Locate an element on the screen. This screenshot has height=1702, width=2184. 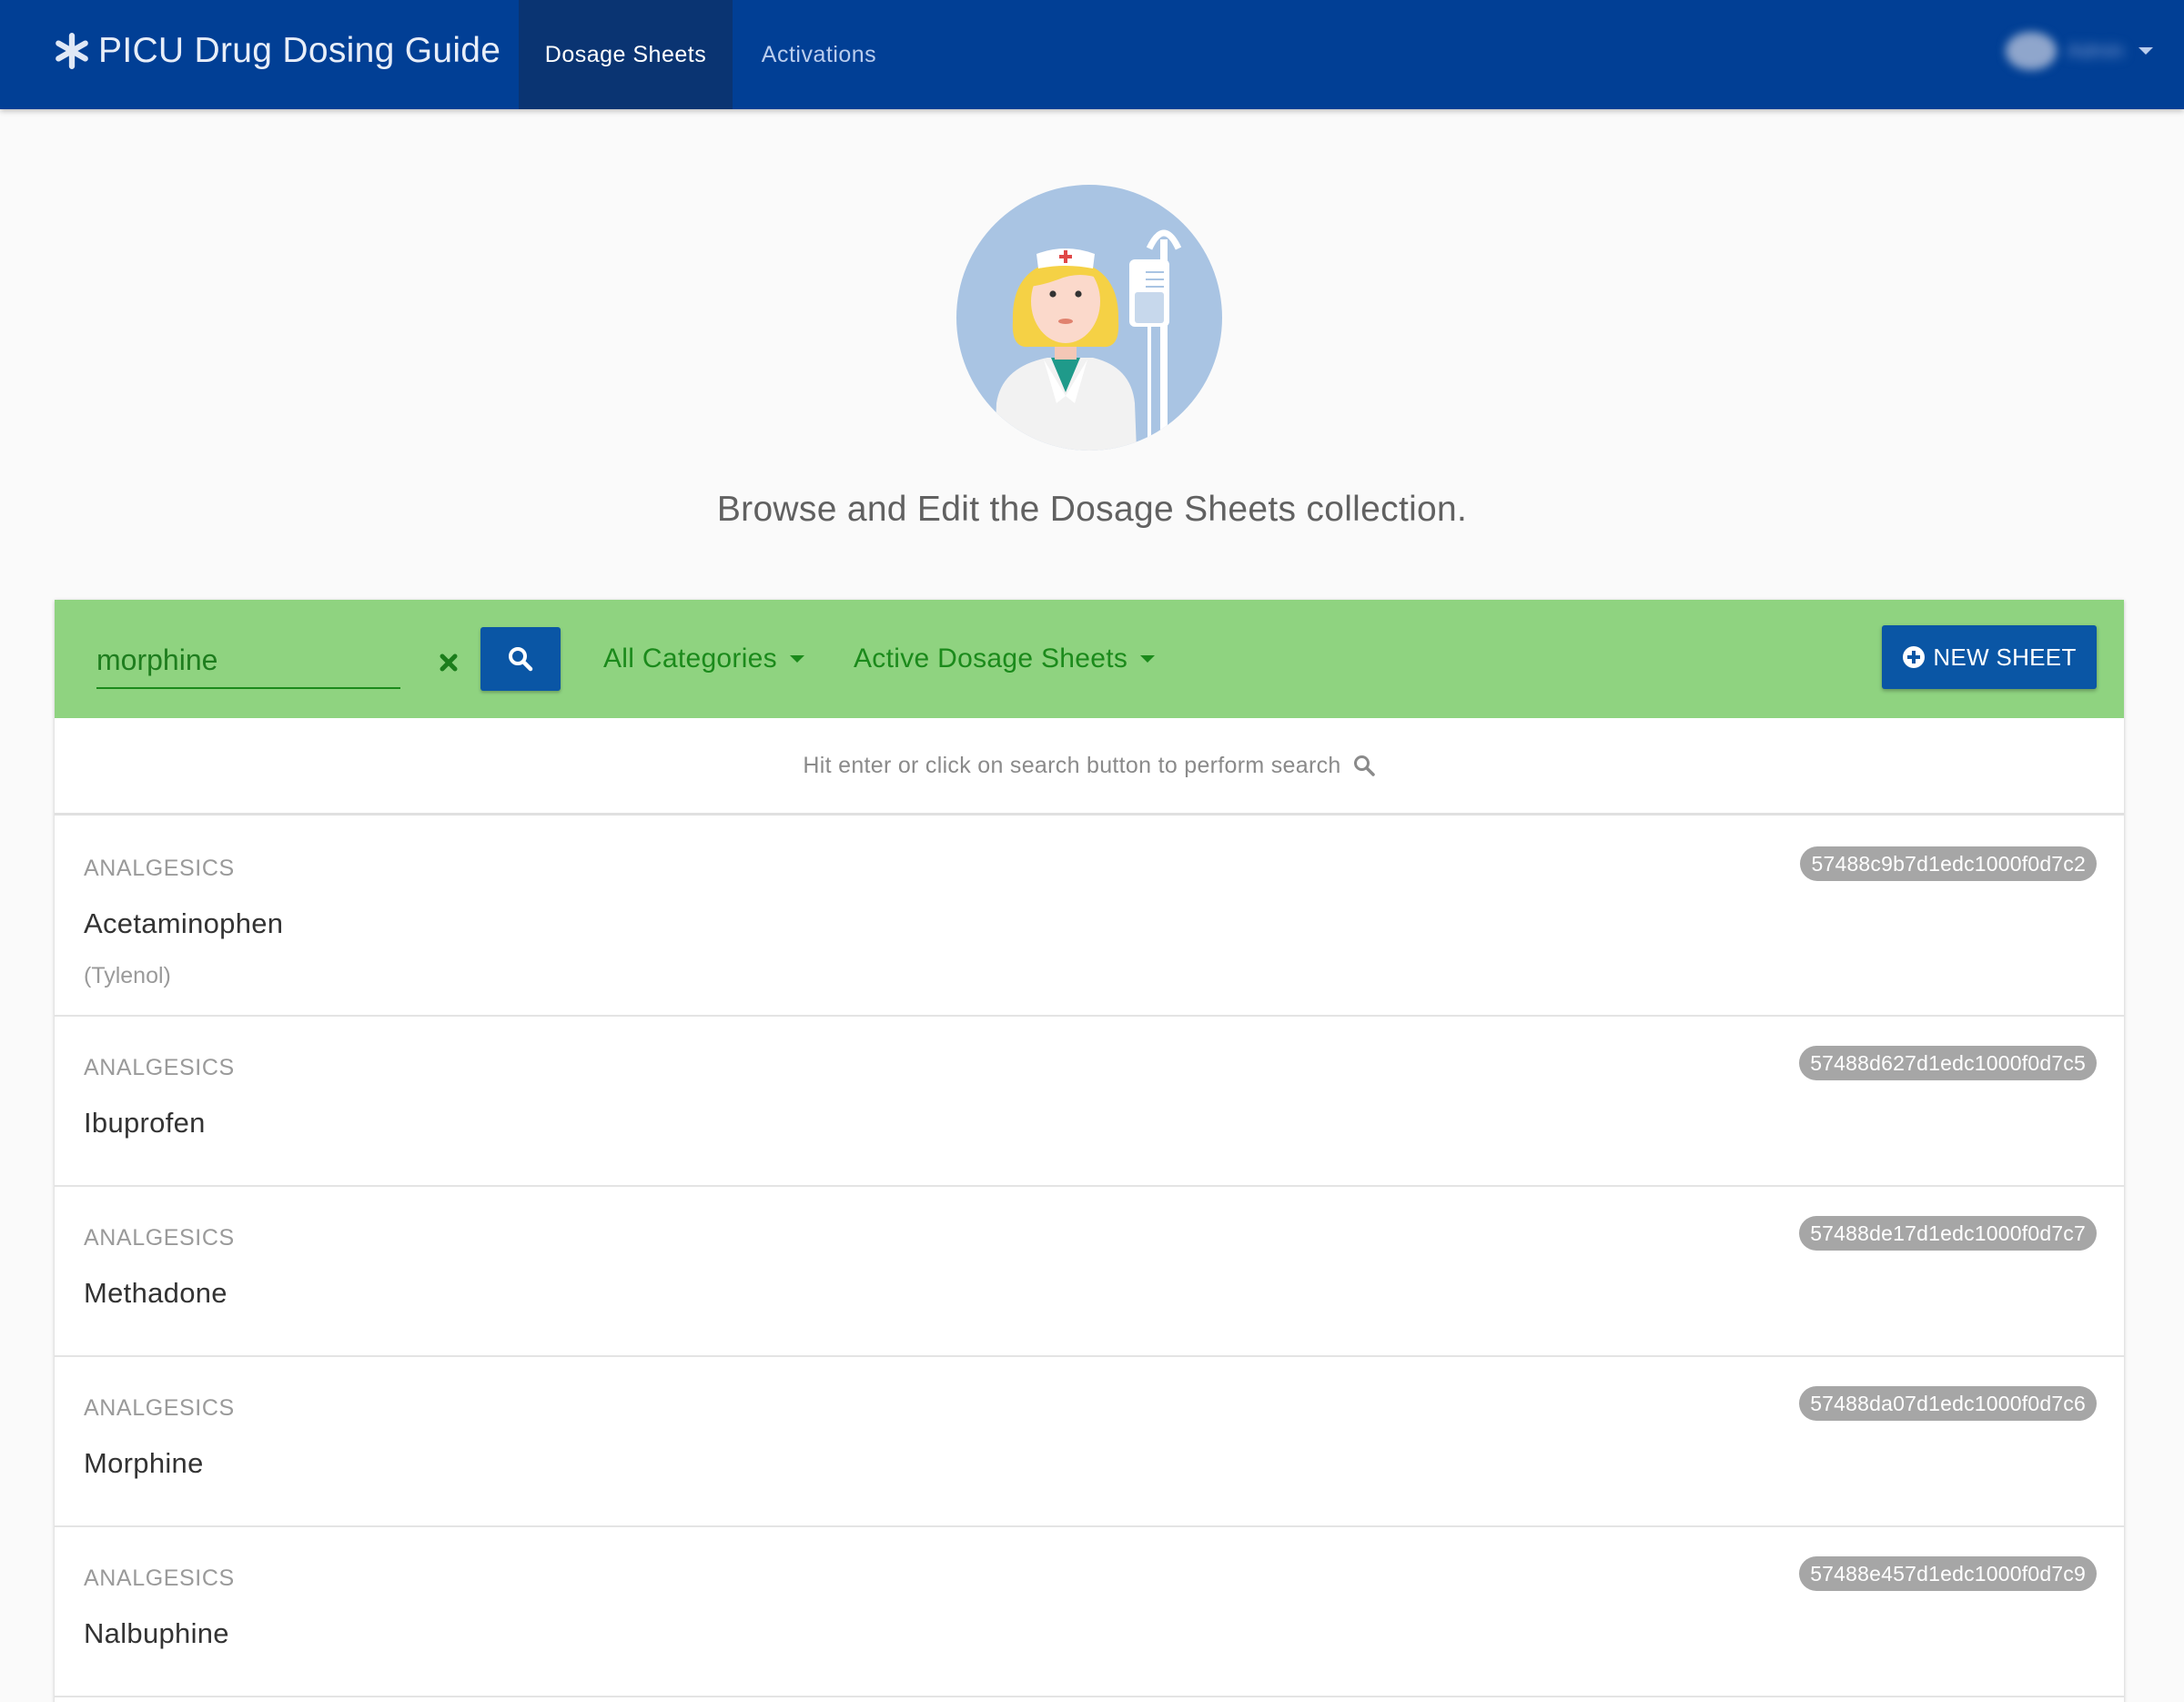
status-filter-label: Active Dosage Sheets is located at coordinates (991, 658).